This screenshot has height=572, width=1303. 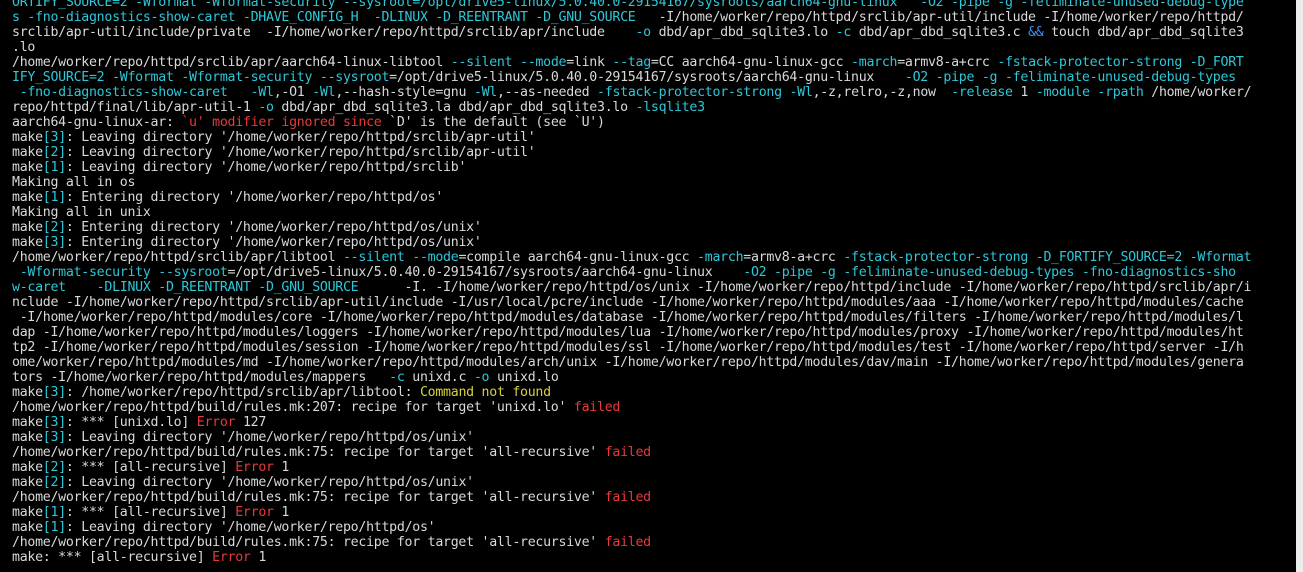 What do you see at coordinates (1299, 286) in the screenshot?
I see `vertical-scrollbar` at bounding box center [1299, 286].